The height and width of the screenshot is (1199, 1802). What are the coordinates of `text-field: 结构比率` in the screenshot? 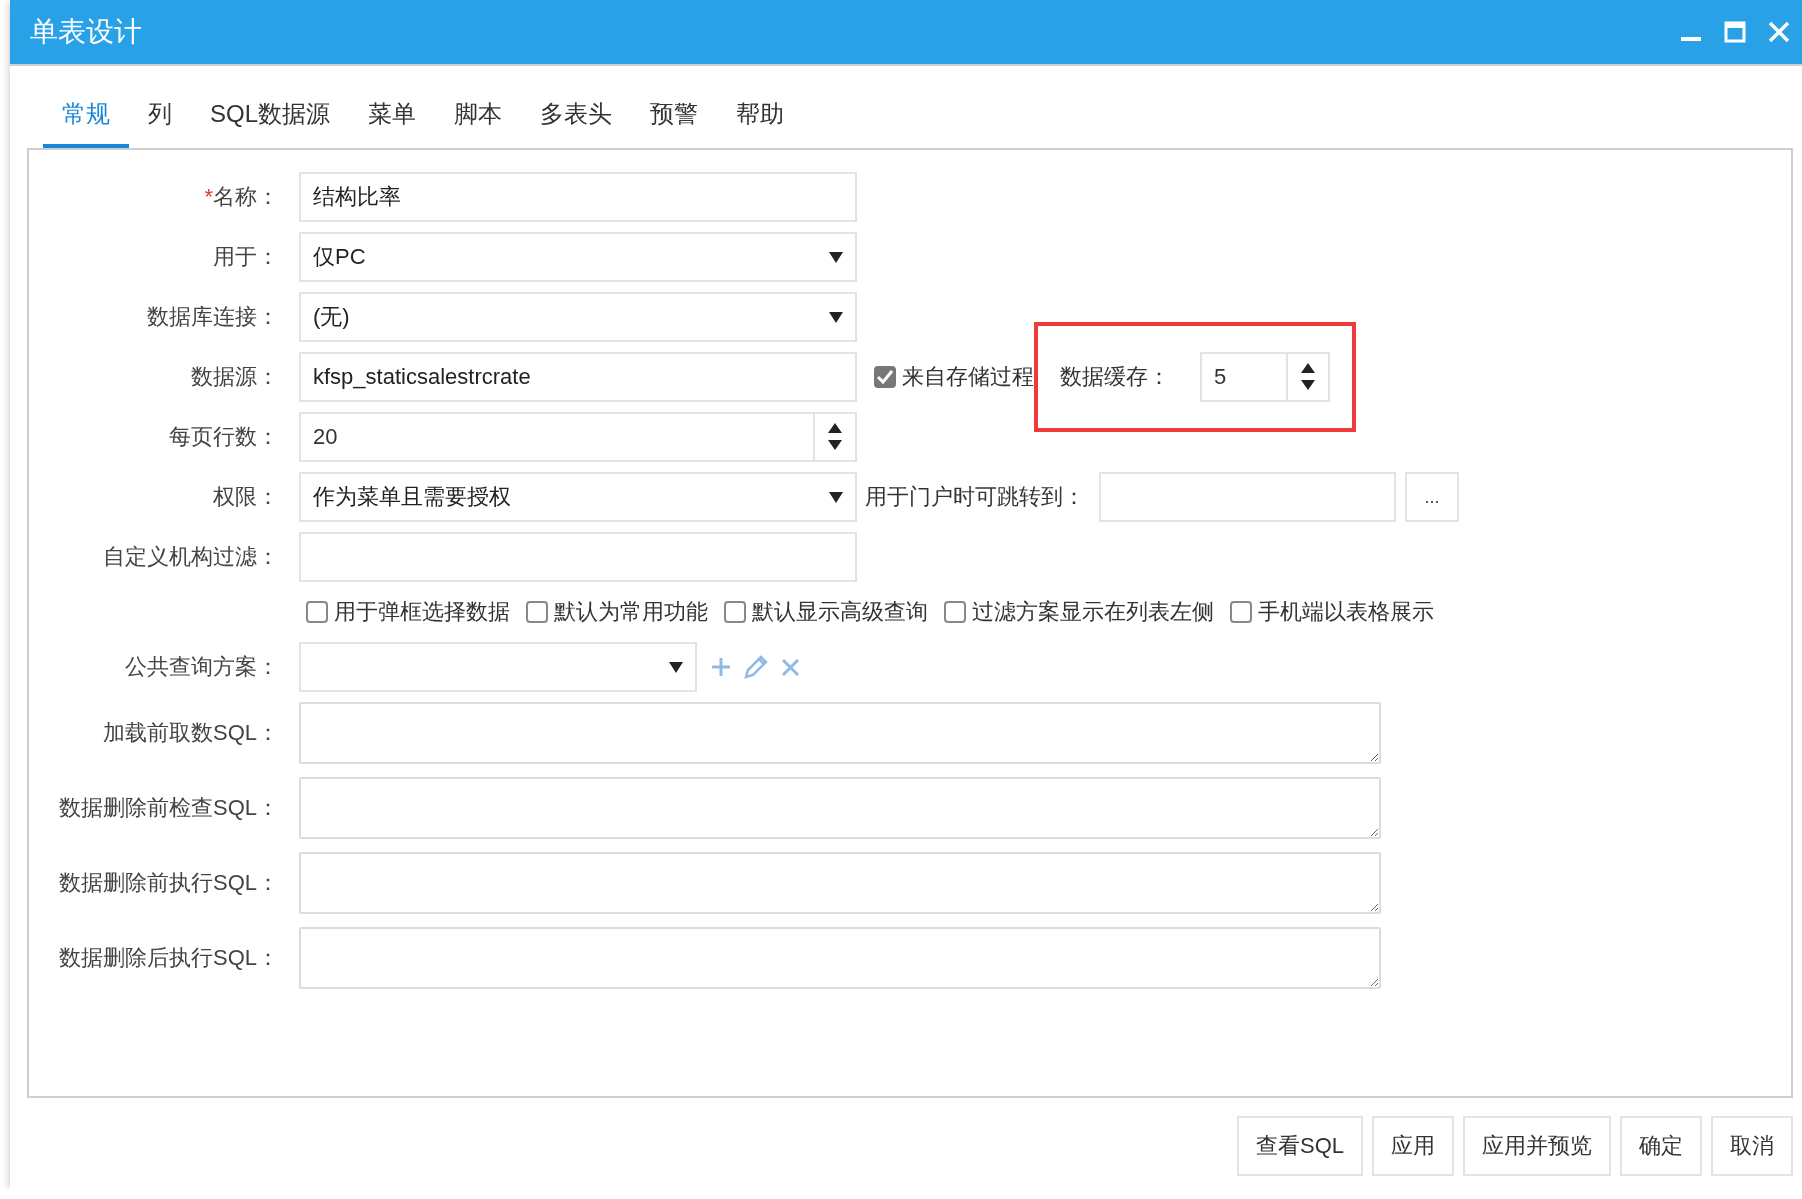 It's located at (578, 197).